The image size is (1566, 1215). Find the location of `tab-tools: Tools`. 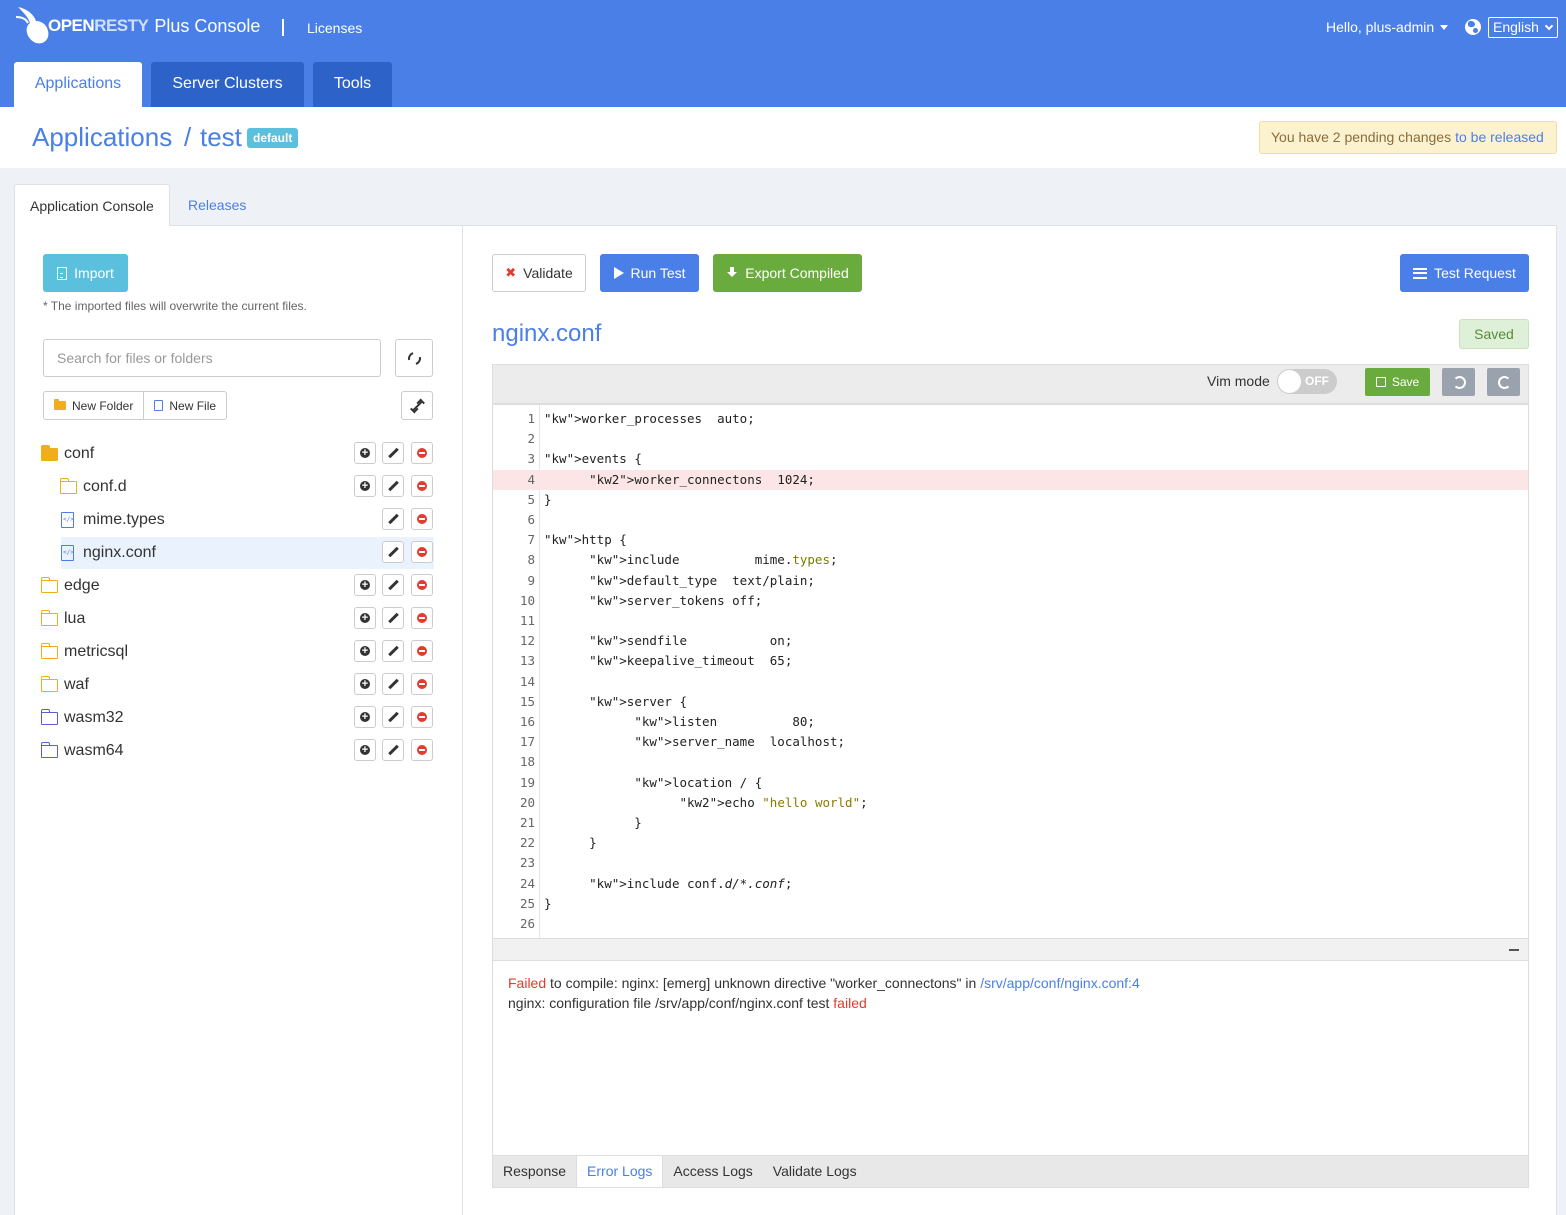

tab-tools: Tools is located at coordinates (352, 84).